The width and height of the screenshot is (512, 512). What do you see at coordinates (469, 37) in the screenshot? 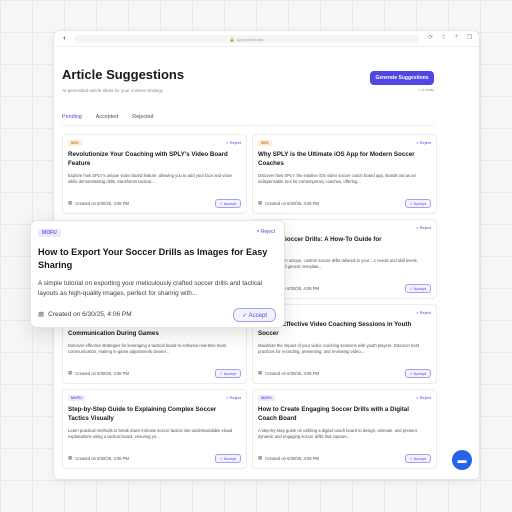
I see `tabs-icon: ❐` at bounding box center [469, 37].